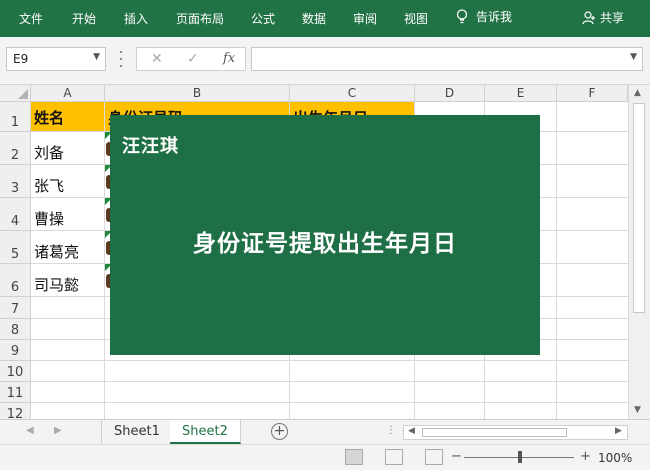 The height and width of the screenshot is (470, 650). I want to click on row-header: 10, so click(15, 371).